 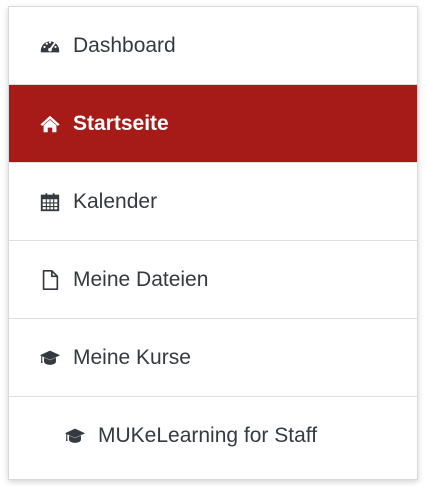 What do you see at coordinates (50, 202) in the screenshot?
I see `calendar-icon` at bounding box center [50, 202].